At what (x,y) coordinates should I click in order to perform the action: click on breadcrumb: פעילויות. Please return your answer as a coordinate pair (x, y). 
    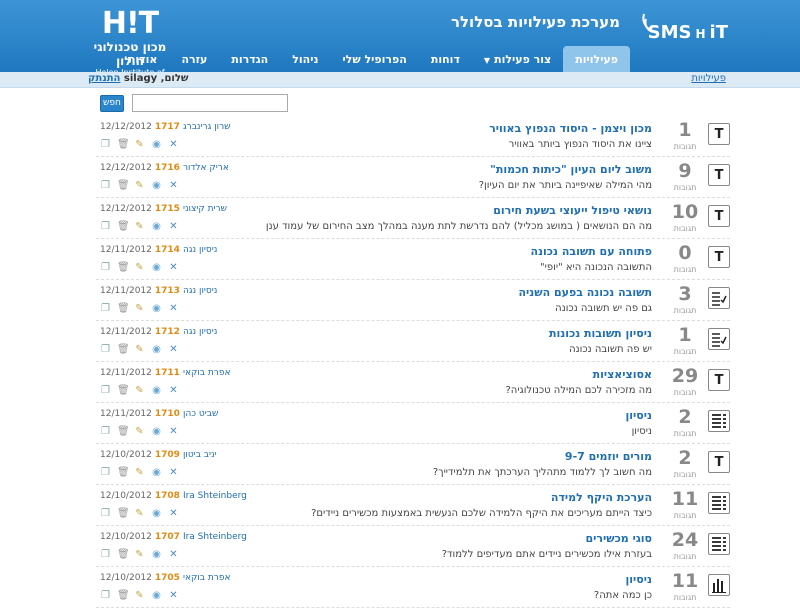
    Looking at the image, I should click on (708, 78).